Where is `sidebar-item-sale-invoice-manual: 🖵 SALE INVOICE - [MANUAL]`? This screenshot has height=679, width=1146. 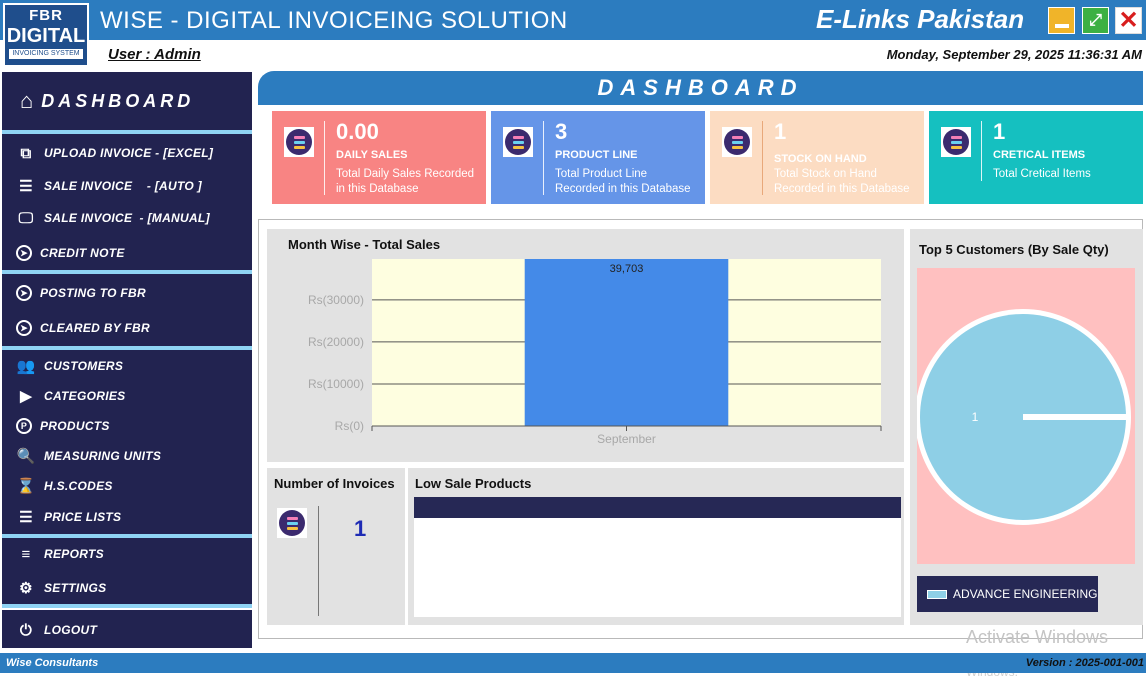
sidebar-item-sale-invoice-manual: 🖵 SALE INVOICE - [MANUAL] is located at coordinates (113, 218).